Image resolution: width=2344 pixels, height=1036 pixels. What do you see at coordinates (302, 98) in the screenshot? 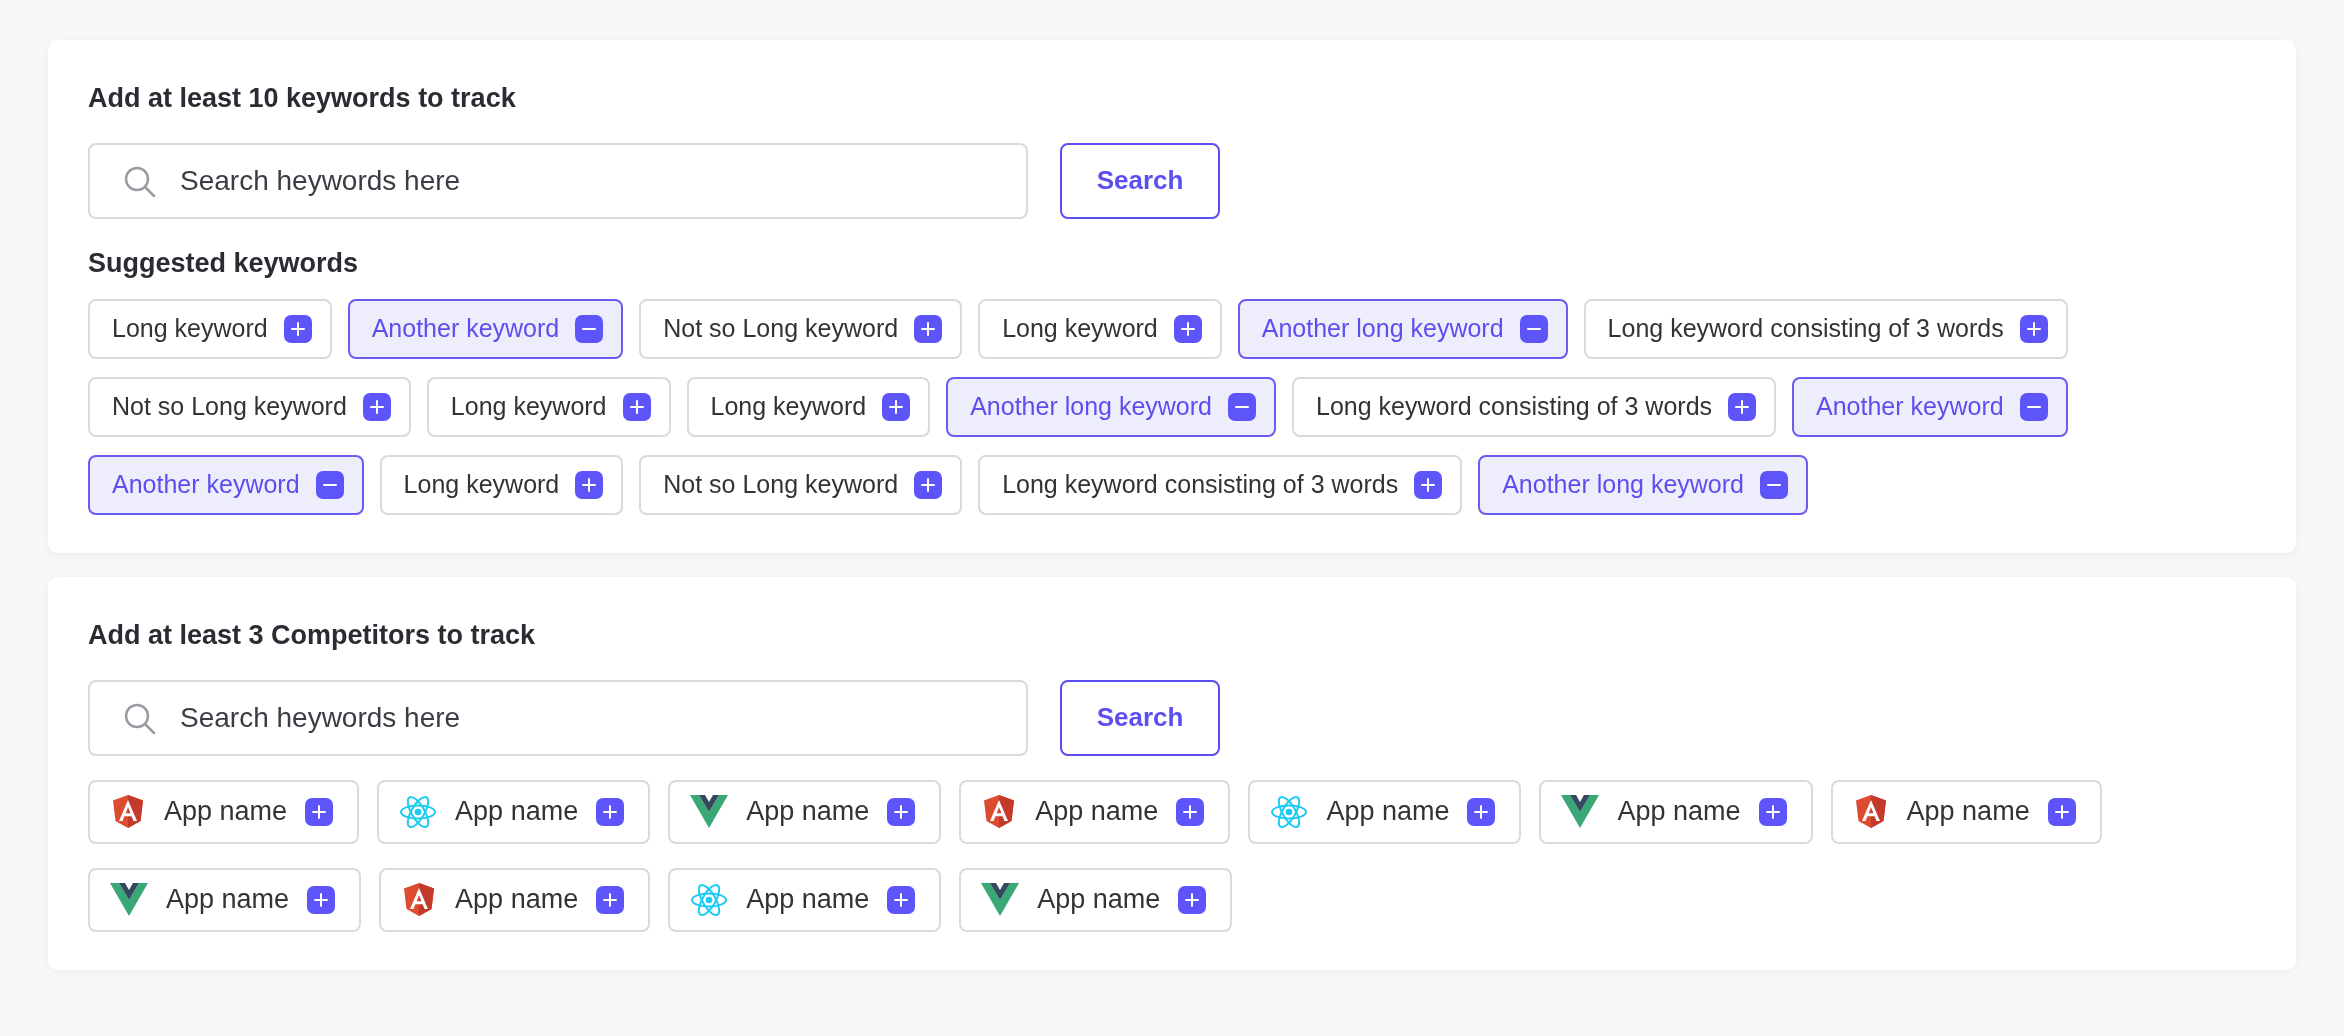
I see `card-title: Add at least 10 keywords to track` at bounding box center [302, 98].